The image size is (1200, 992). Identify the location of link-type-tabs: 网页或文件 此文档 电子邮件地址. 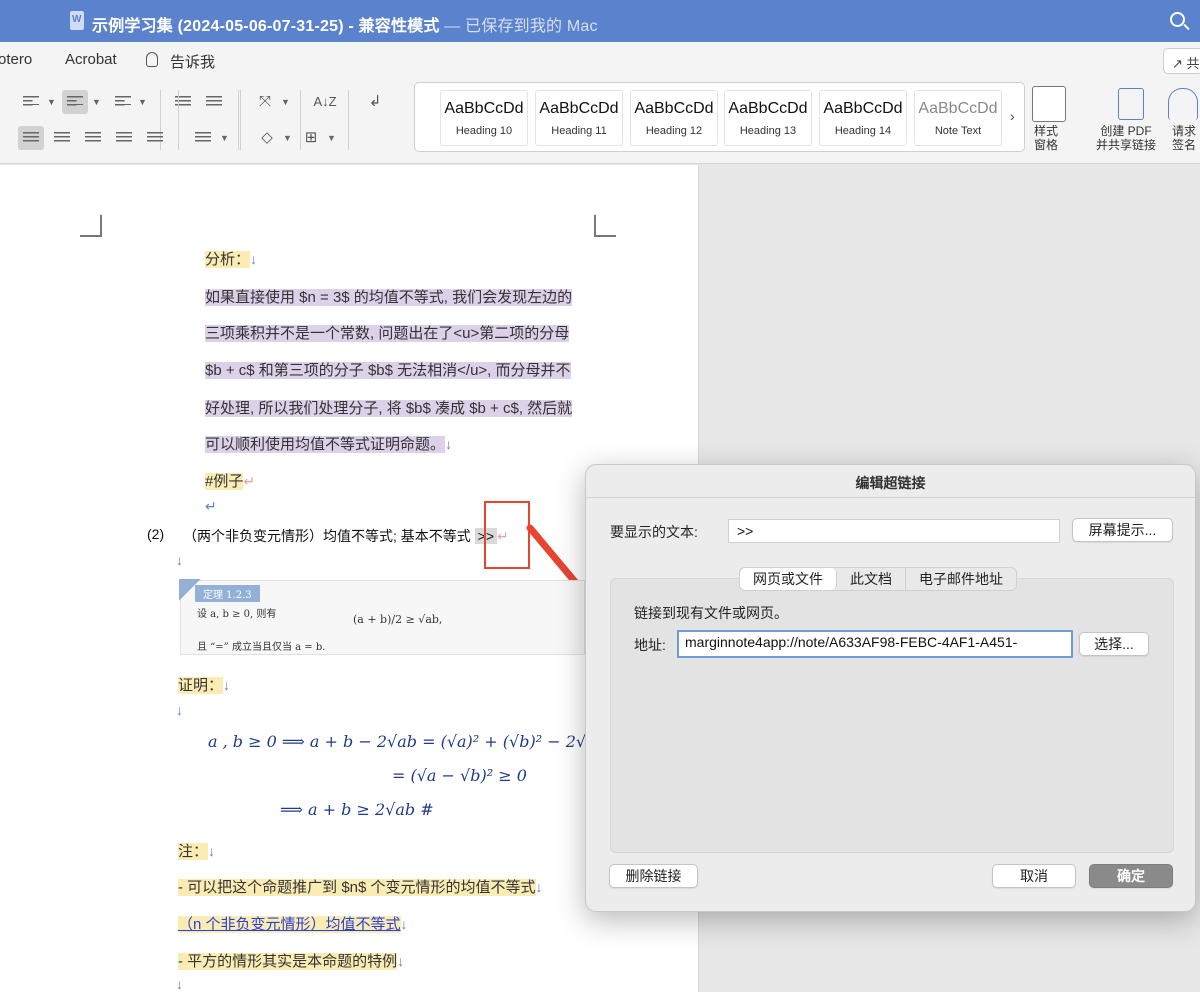
(878, 579).